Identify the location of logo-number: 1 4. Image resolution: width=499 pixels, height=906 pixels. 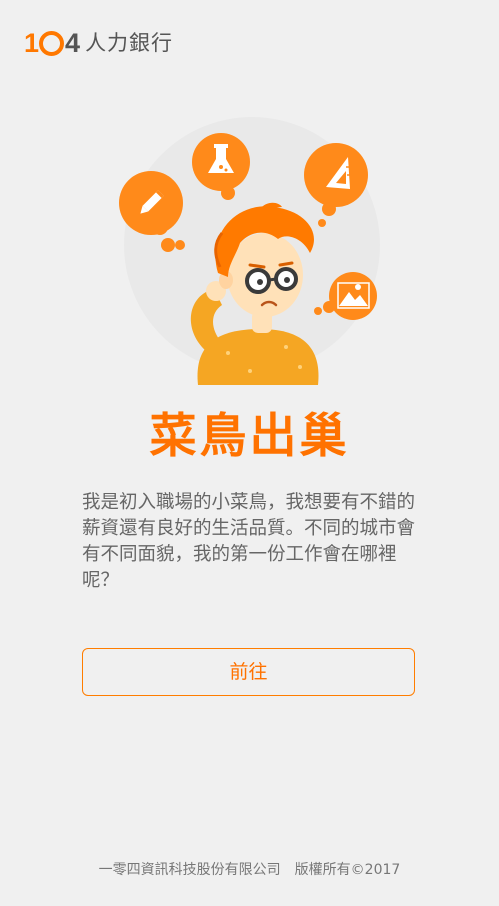
(52, 43).